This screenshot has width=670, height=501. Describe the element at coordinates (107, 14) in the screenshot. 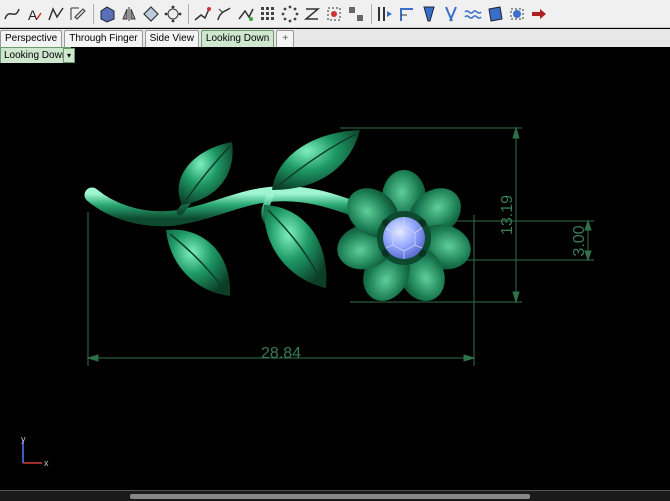

I see `box-icon` at that location.